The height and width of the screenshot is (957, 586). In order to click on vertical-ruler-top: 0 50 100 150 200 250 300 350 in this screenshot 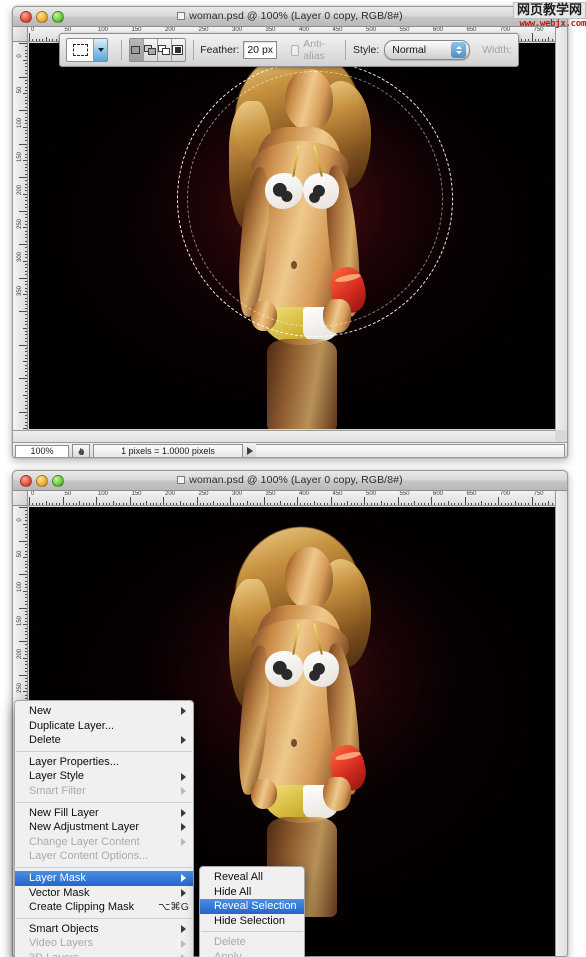, I will do `click(20, 236)`.